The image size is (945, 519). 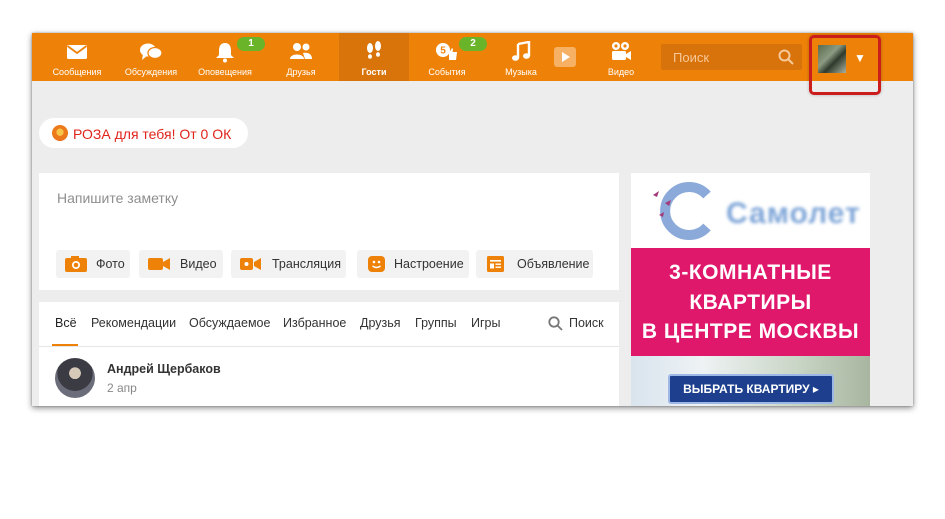 I want to click on nav-discussions-label: Обсуждения, so click(x=151, y=72).